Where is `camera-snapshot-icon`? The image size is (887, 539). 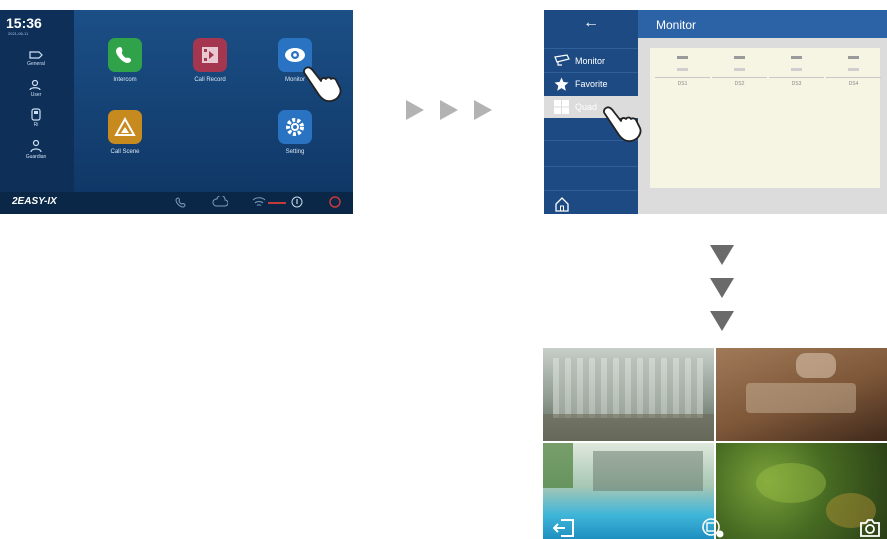 camera-snapshot-icon is located at coordinates (870, 528).